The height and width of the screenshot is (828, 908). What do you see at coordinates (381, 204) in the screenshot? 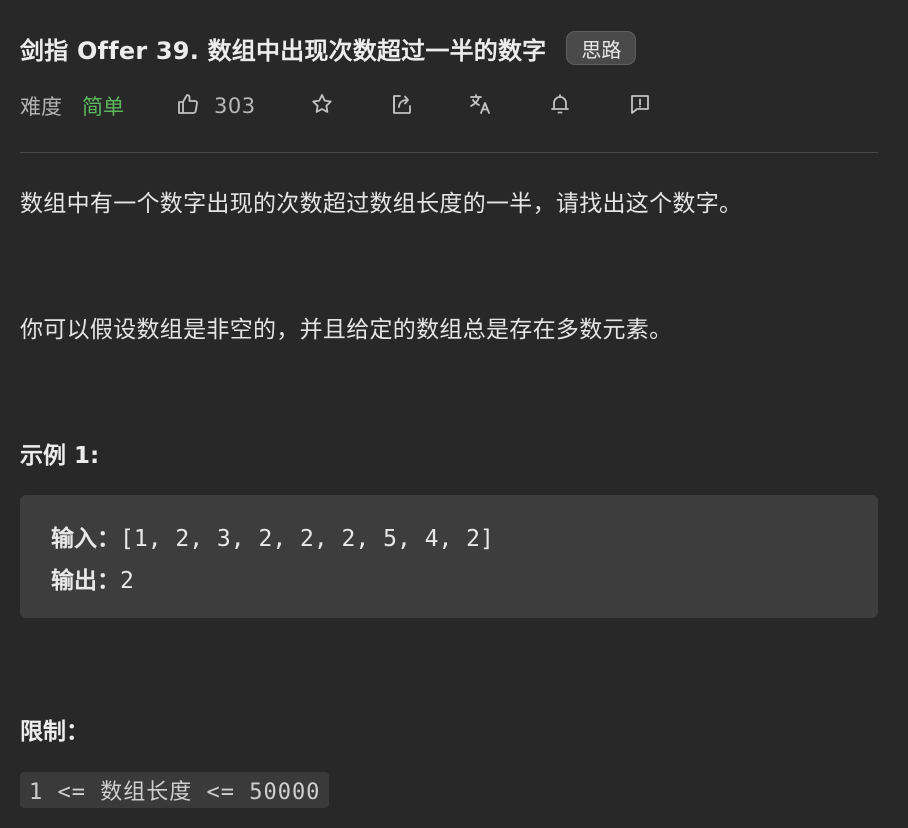
I see `description-paragraph: 数组中有一个数字出现的次数超过数组长度的一半，请找出这个数字。` at bounding box center [381, 204].